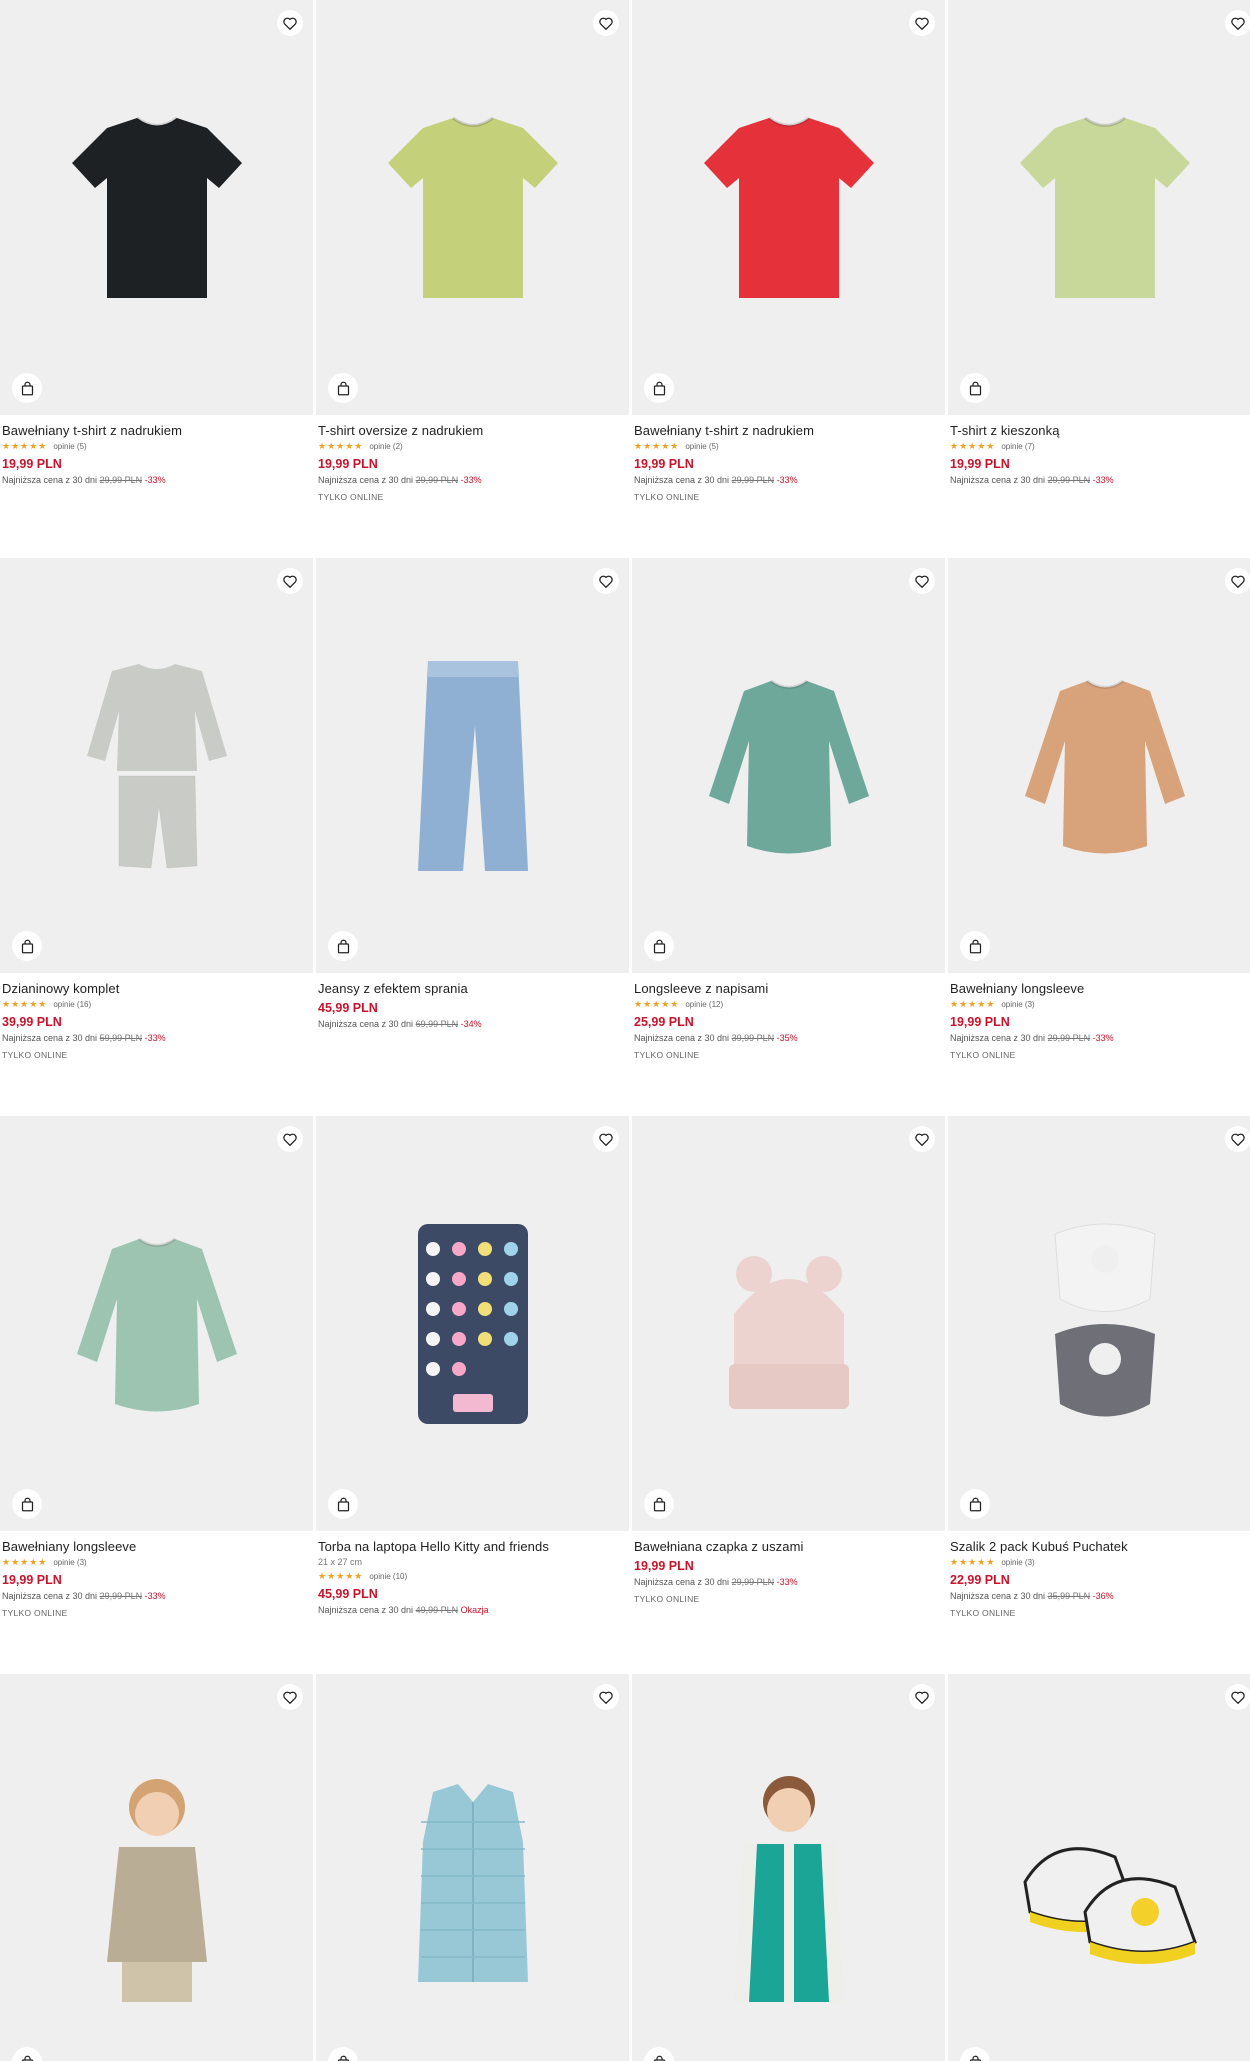 This screenshot has width=1250, height=2061. What do you see at coordinates (788, 1332) in the screenshot?
I see `product-illustration` at bounding box center [788, 1332].